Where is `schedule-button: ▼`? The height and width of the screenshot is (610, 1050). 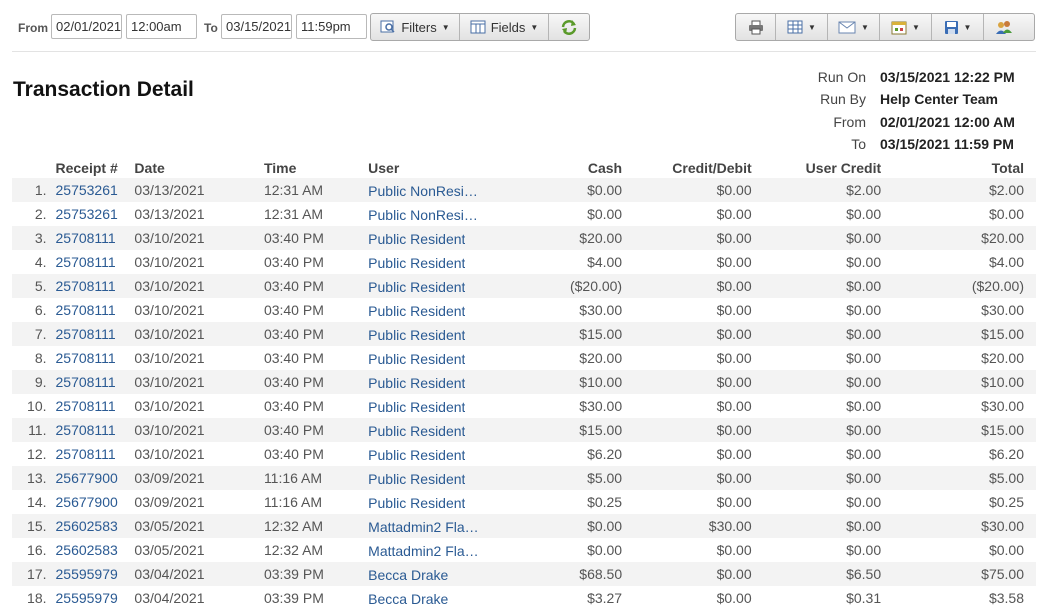
schedule-button: ▼ is located at coordinates (906, 27).